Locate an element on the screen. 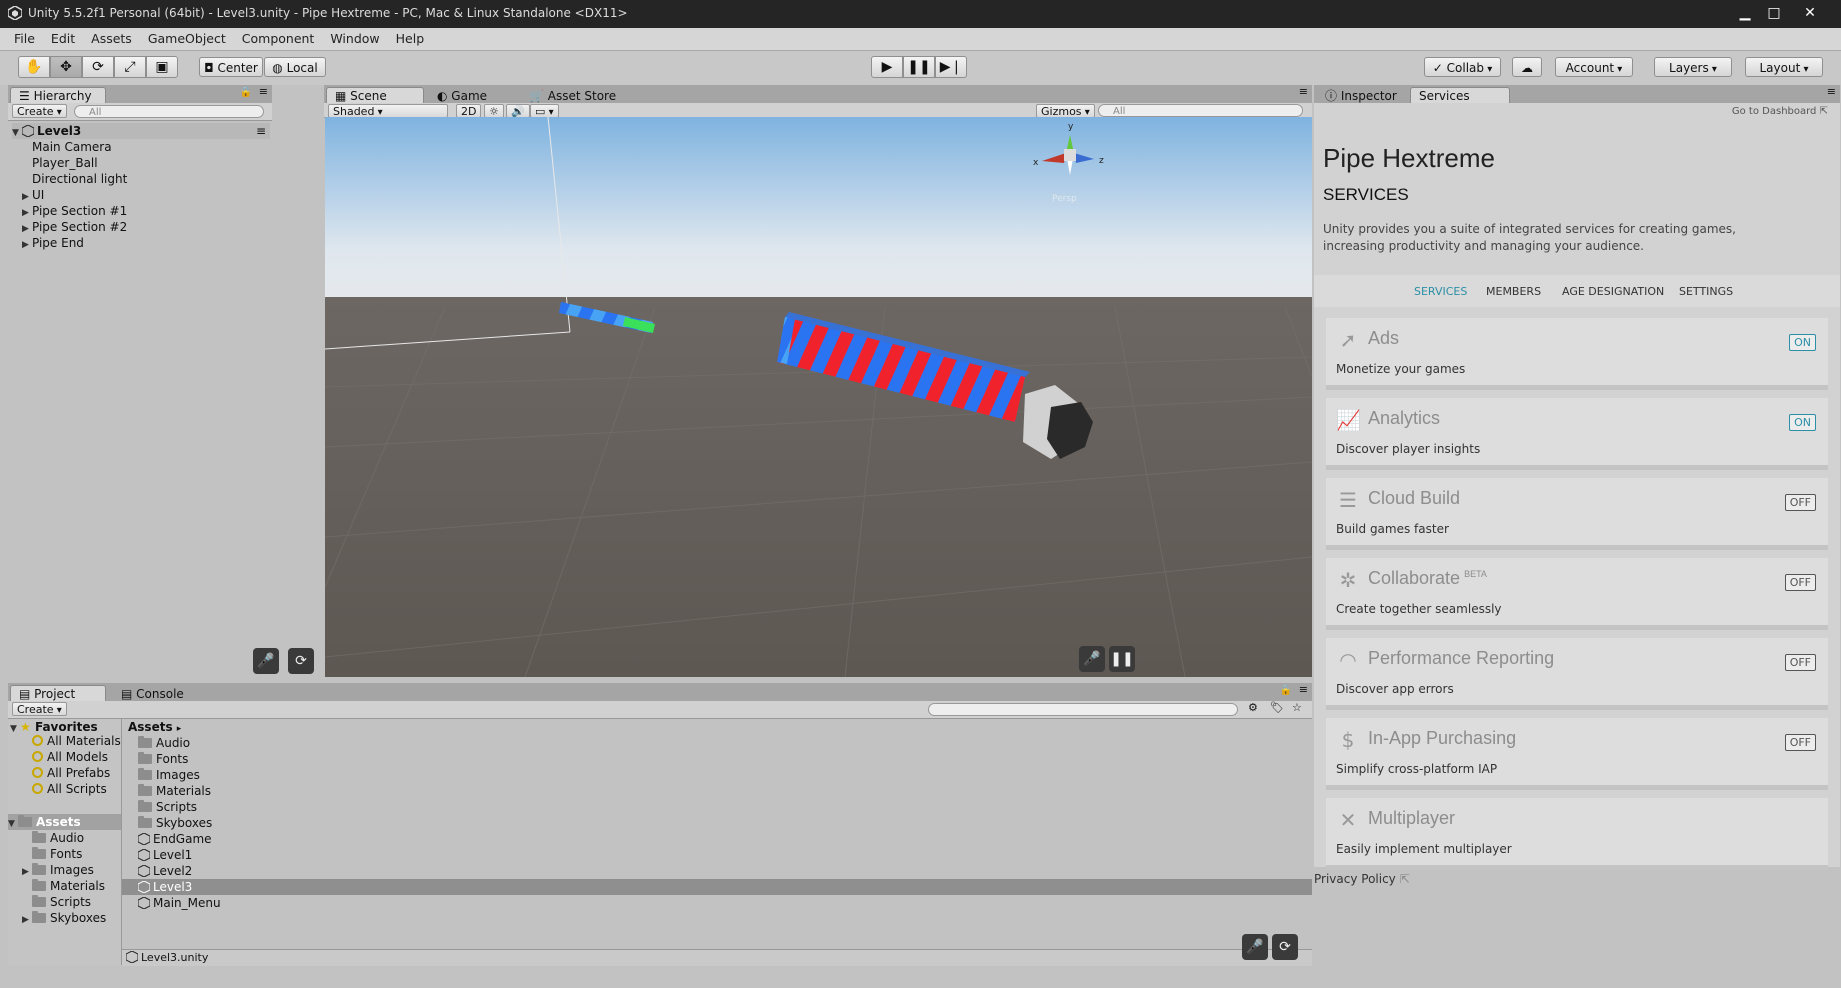  tab-console: ▤ Console is located at coordinates (152, 693).